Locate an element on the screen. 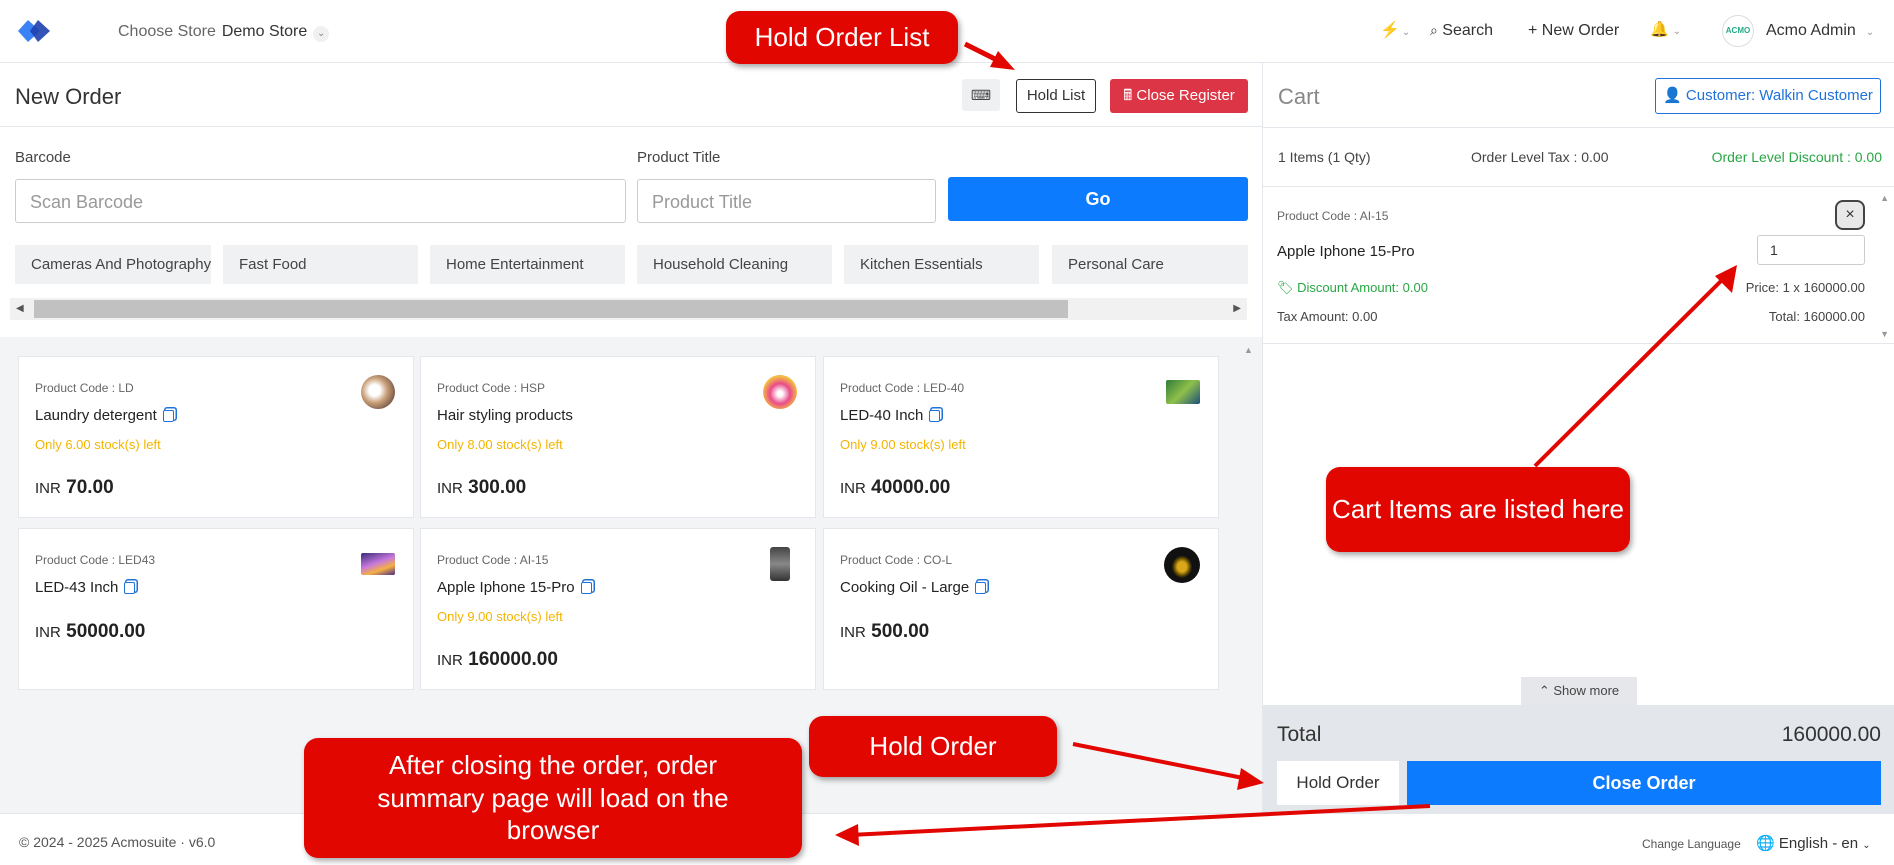 Image resolution: width=1894 pixels, height=865 pixels. product-name: Hair styling products is located at coordinates (505, 415).